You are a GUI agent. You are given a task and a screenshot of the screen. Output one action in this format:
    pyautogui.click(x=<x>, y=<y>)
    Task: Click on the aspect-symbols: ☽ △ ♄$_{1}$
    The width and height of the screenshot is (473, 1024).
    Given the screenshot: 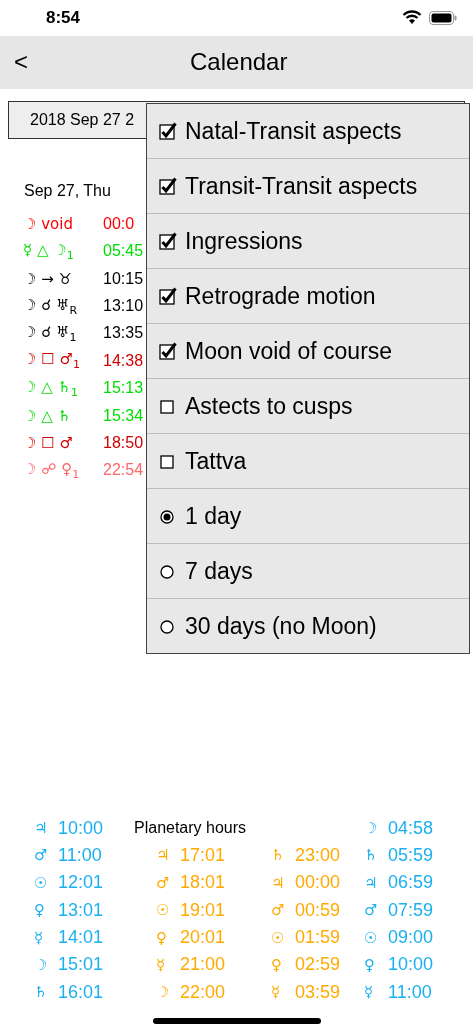 What is the action you would take?
    pyautogui.click(x=51, y=388)
    